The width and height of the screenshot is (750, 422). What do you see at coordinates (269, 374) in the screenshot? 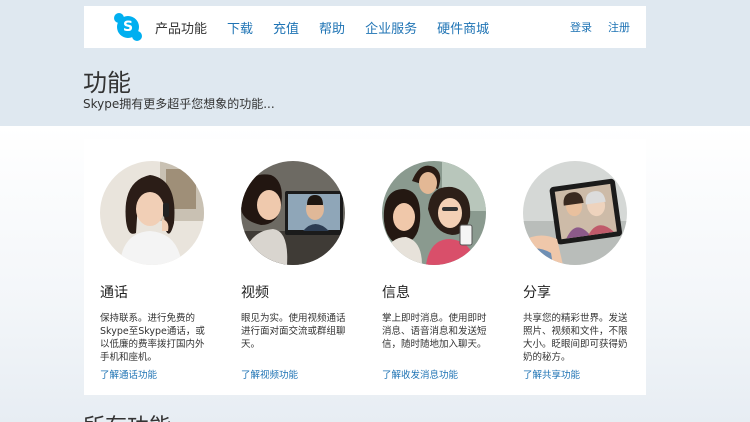
I see `learn-video-link: 了解视频功能` at bounding box center [269, 374].